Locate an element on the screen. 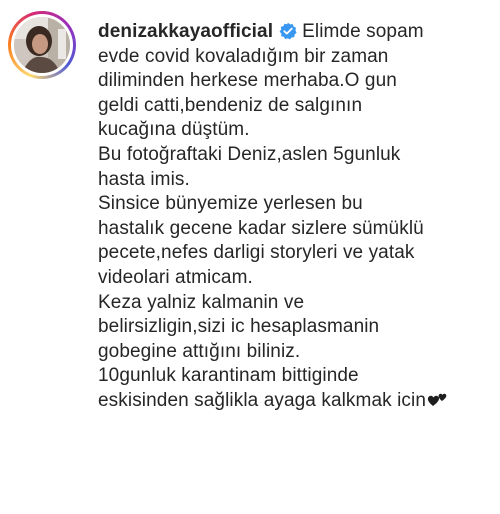 The width and height of the screenshot is (500, 514). caption-line: hastalık gecene kadar sizlere sümüklü is located at coordinates (261, 228).